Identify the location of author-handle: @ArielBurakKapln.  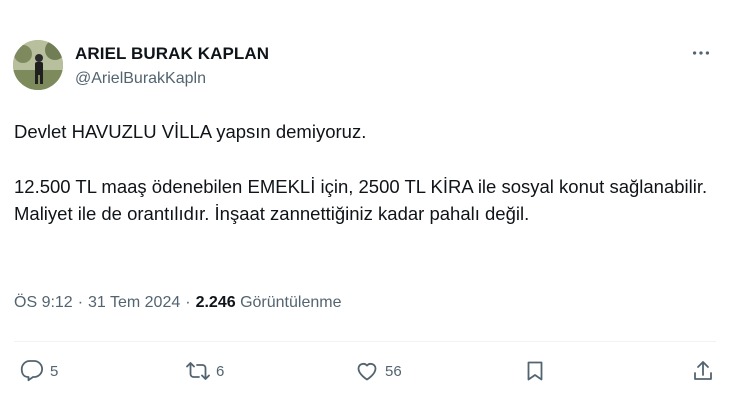
(140, 79).